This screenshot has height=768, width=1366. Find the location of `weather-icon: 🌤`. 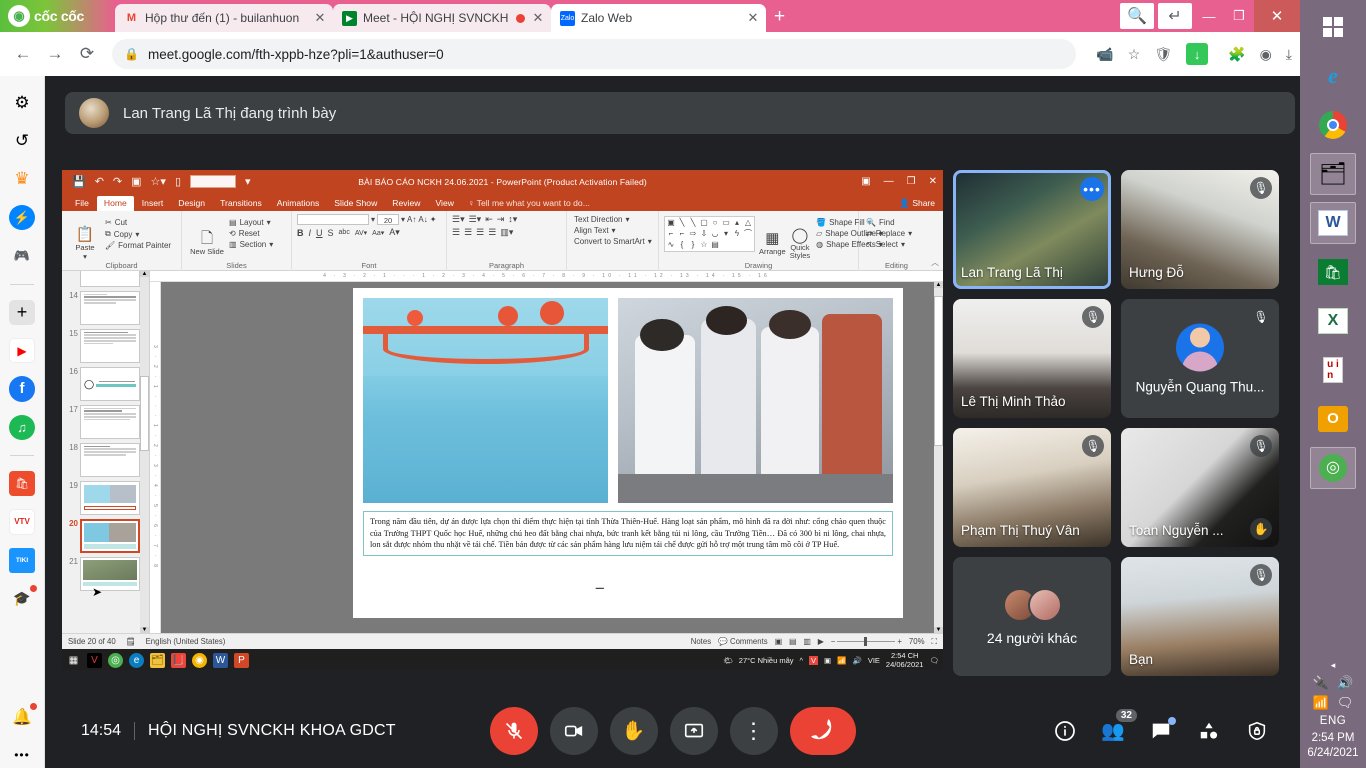

weather-icon: 🌤 is located at coordinates (728, 660).